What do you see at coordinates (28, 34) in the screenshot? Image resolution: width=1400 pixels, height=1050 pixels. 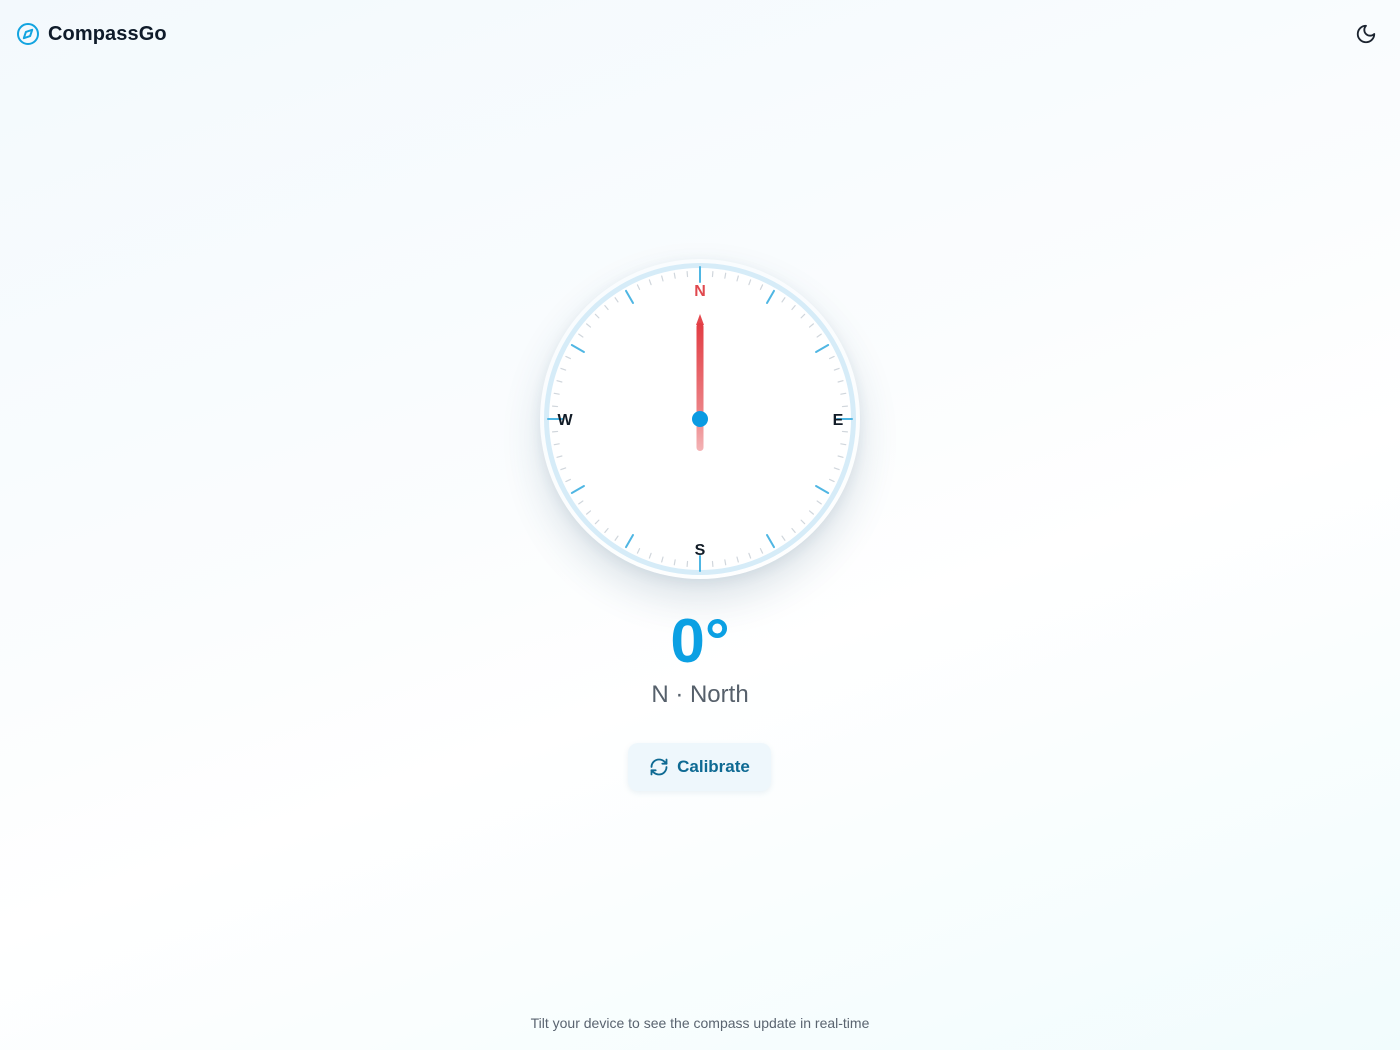 I see `compass-icon` at bounding box center [28, 34].